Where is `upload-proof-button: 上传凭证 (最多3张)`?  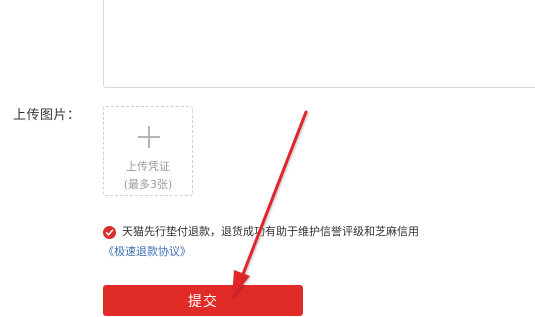
upload-proof-button: 上传凭证 (最多3张) is located at coordinates (148, 151).